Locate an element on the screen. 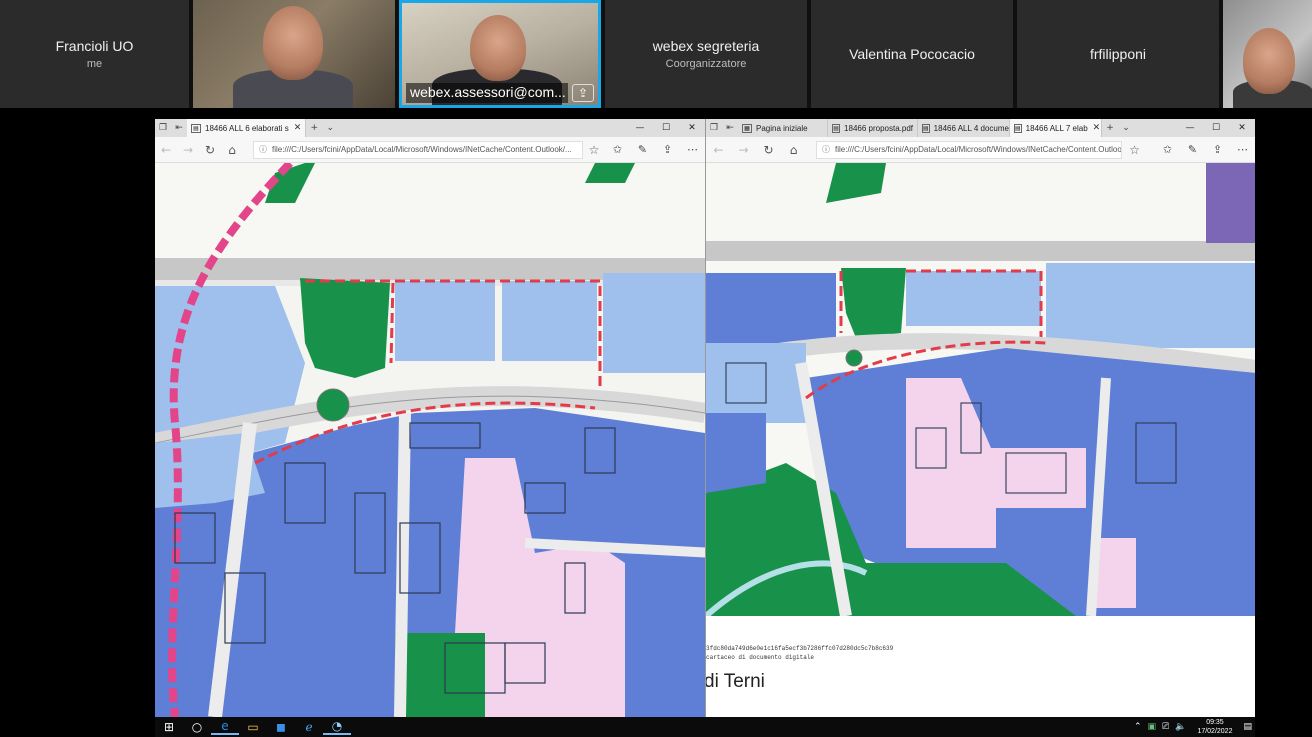 This screenshot has width=1312, height=737. network-icon: ⎚ is located at coordinates (1165, 727).